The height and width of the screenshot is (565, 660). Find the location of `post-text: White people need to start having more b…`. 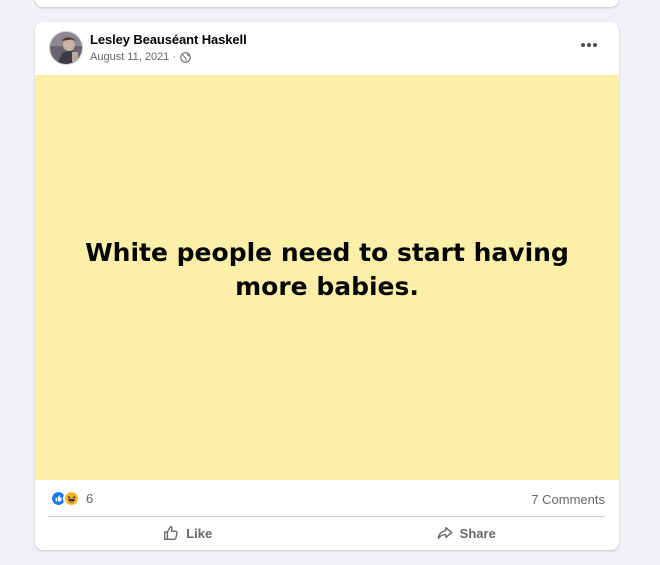

post-text: White people need to start having more b… is located at coordinates (327, 269).